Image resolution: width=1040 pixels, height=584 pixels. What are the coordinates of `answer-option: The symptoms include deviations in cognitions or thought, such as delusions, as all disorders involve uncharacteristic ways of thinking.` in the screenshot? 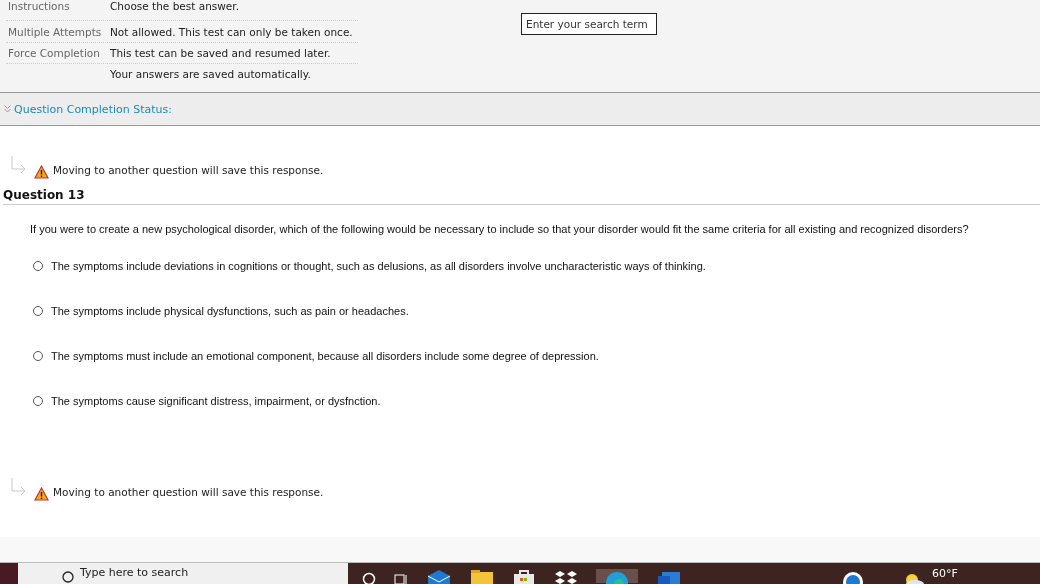 It's located at (378, 266).